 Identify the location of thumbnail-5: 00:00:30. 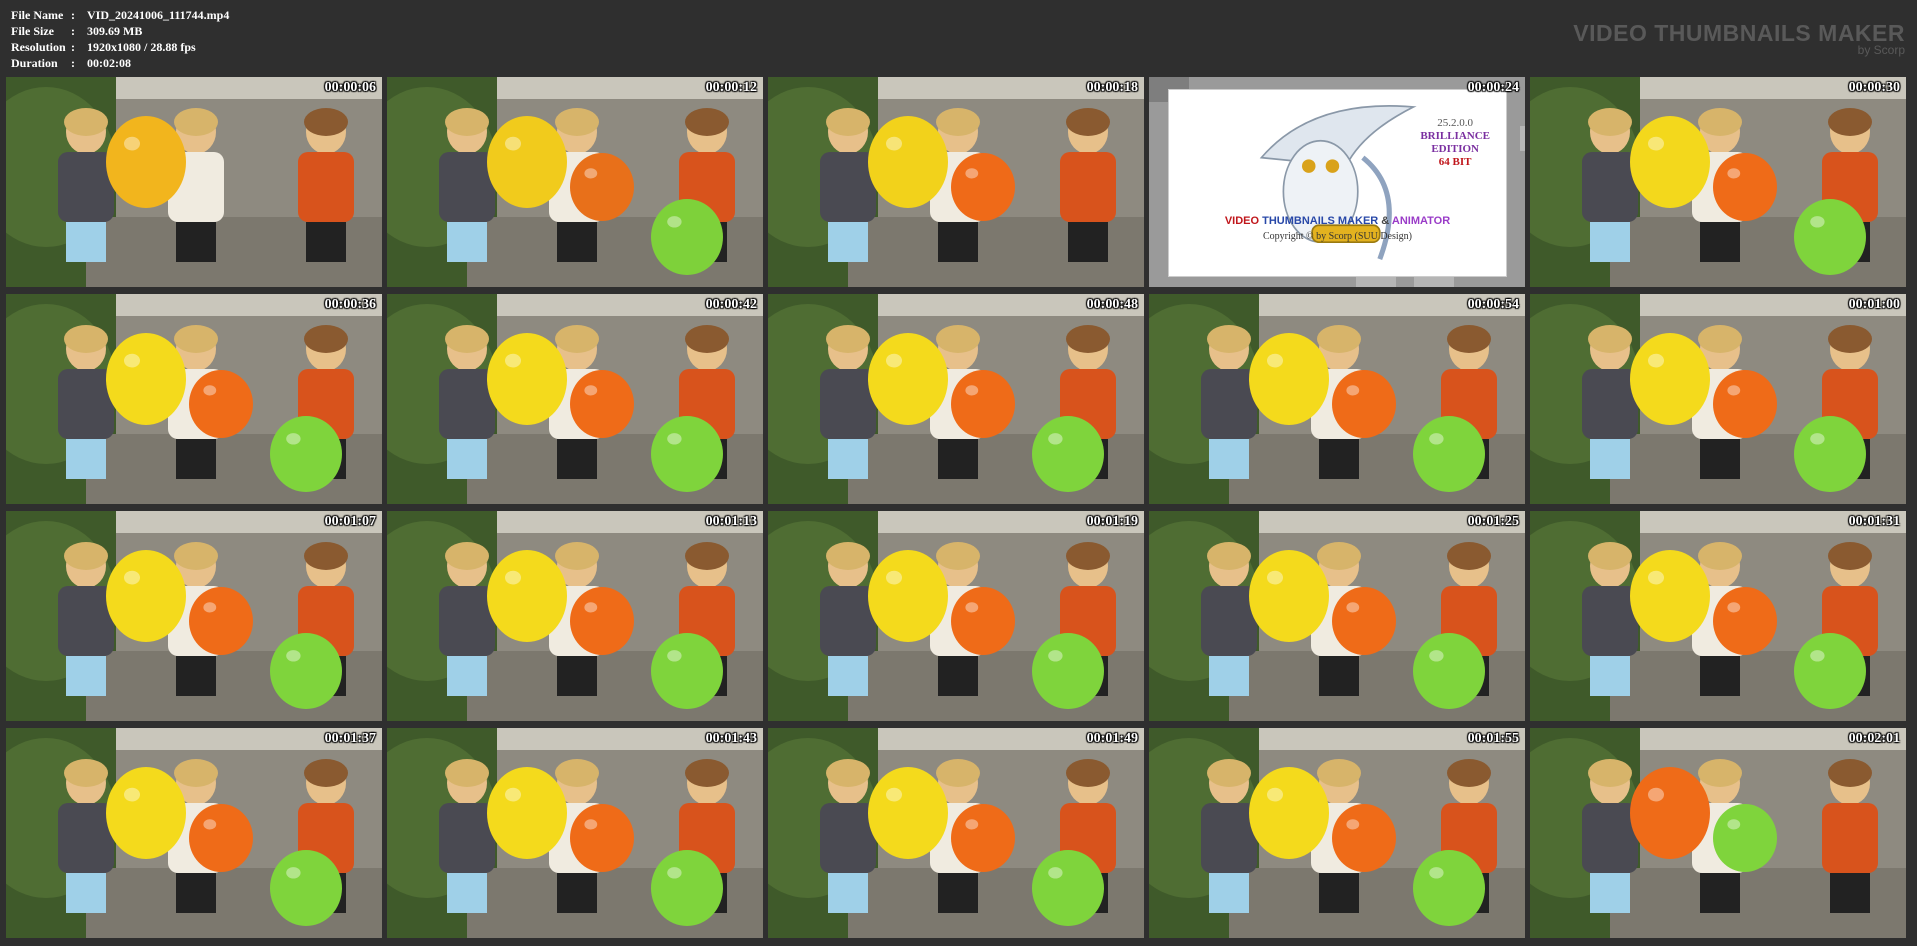
(1718, 182).